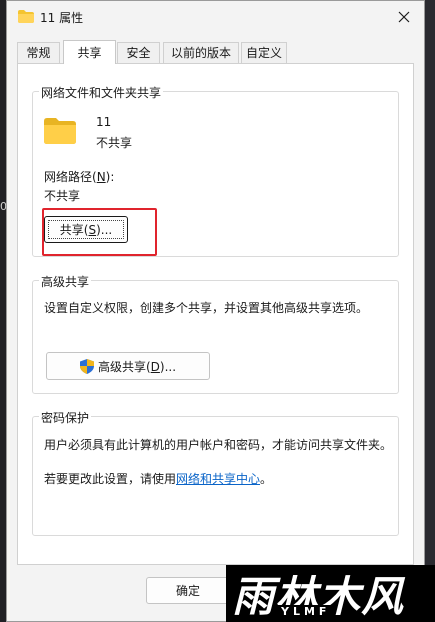 Image resolution: width=435 pixels, height=622 pixels. I want to click on close-icon, so click(404, 17).